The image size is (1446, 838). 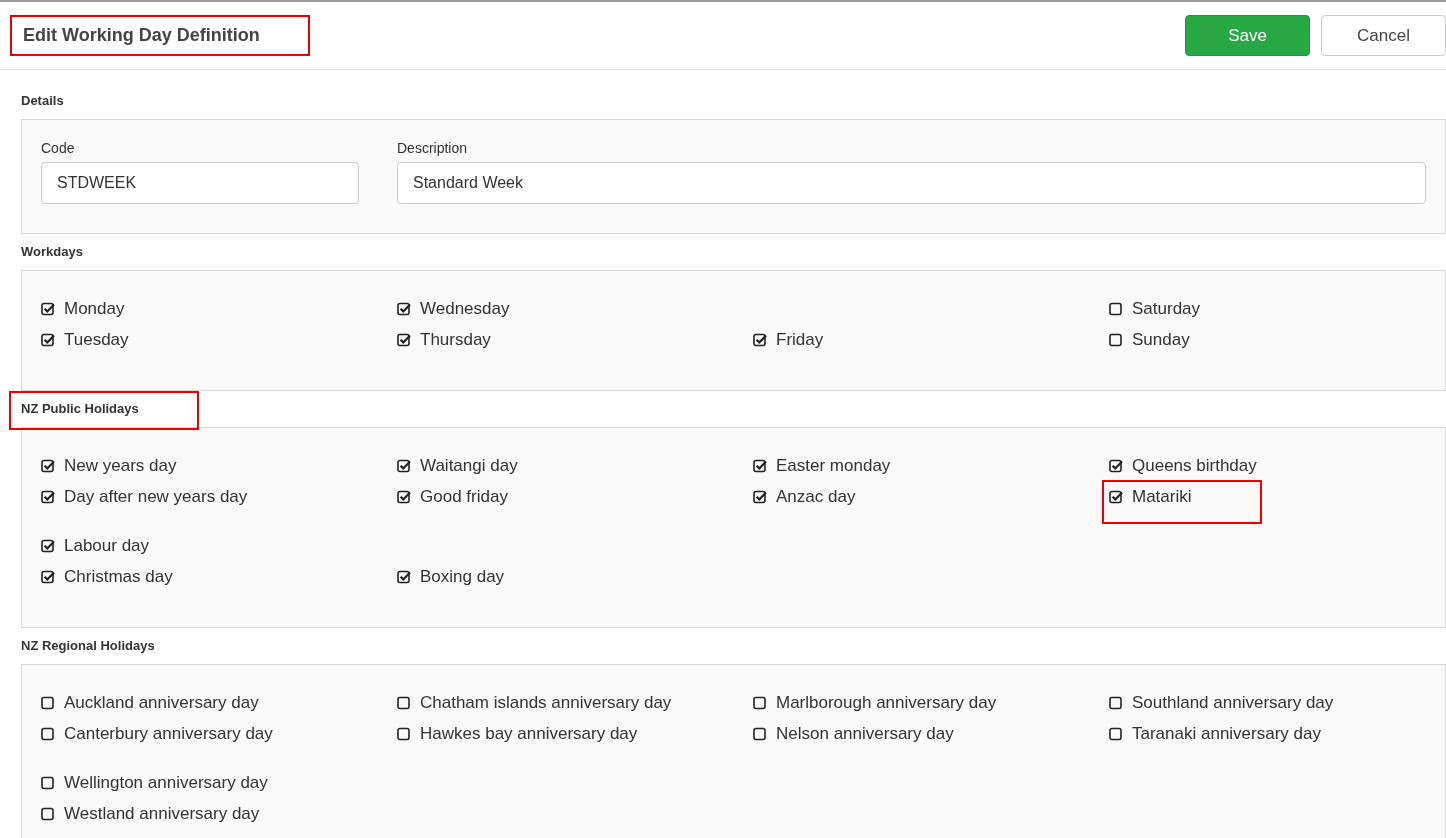 What do you see at coordinates (188, 738) in the screenshot?
I see `checkbox-item: Canterbury anniversary day` at bounding box center [188, 738].